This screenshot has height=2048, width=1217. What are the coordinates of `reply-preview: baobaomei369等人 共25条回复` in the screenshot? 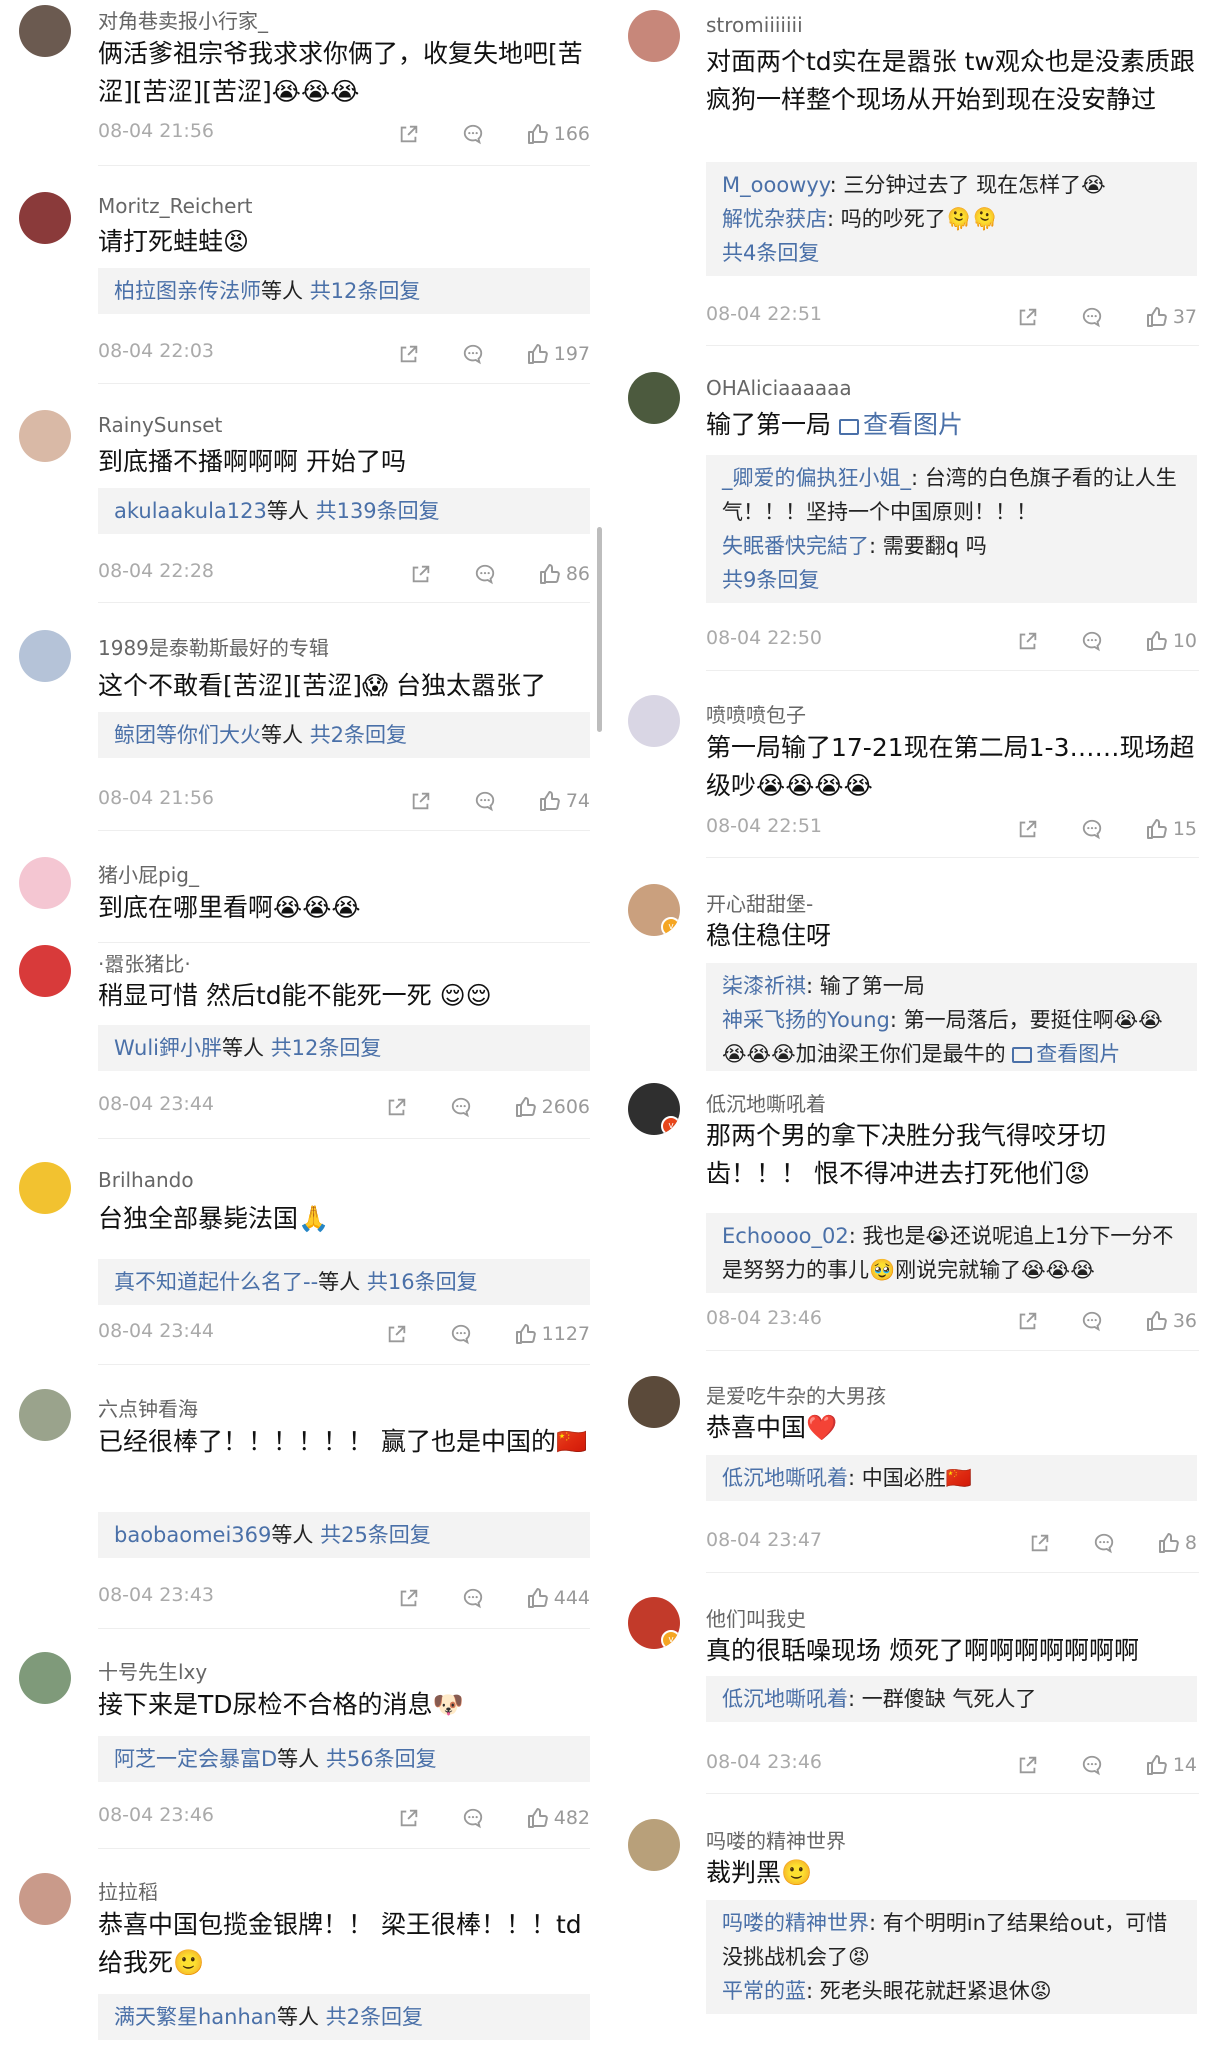 It's located at (344, 1535).